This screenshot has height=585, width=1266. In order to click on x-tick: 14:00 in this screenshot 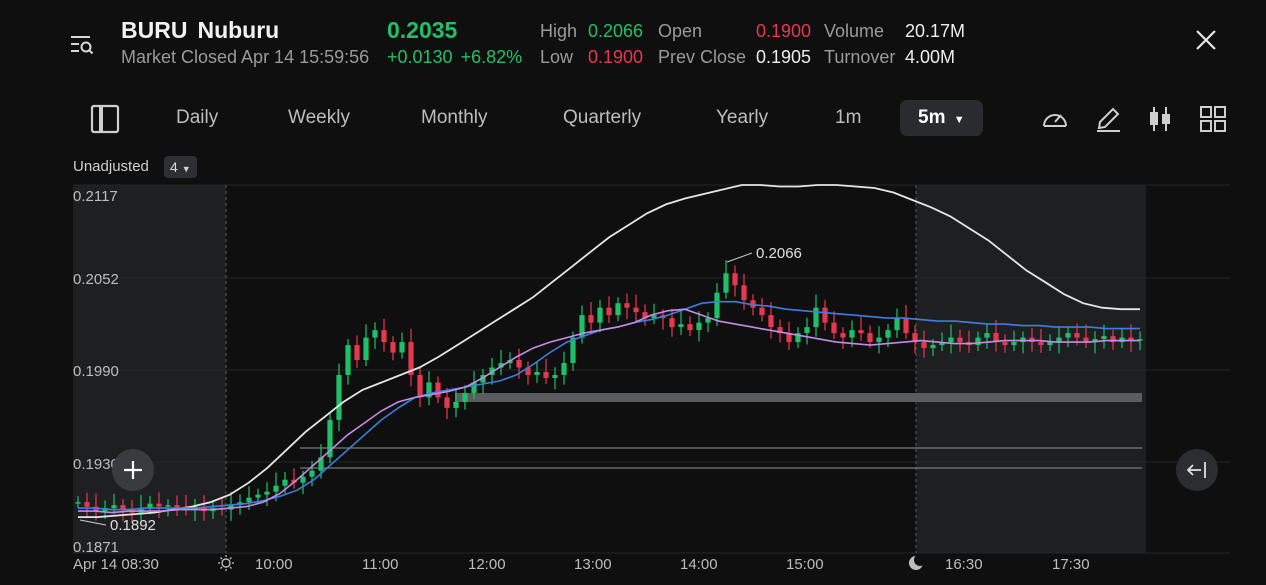, I will do `click(699, 564)`.